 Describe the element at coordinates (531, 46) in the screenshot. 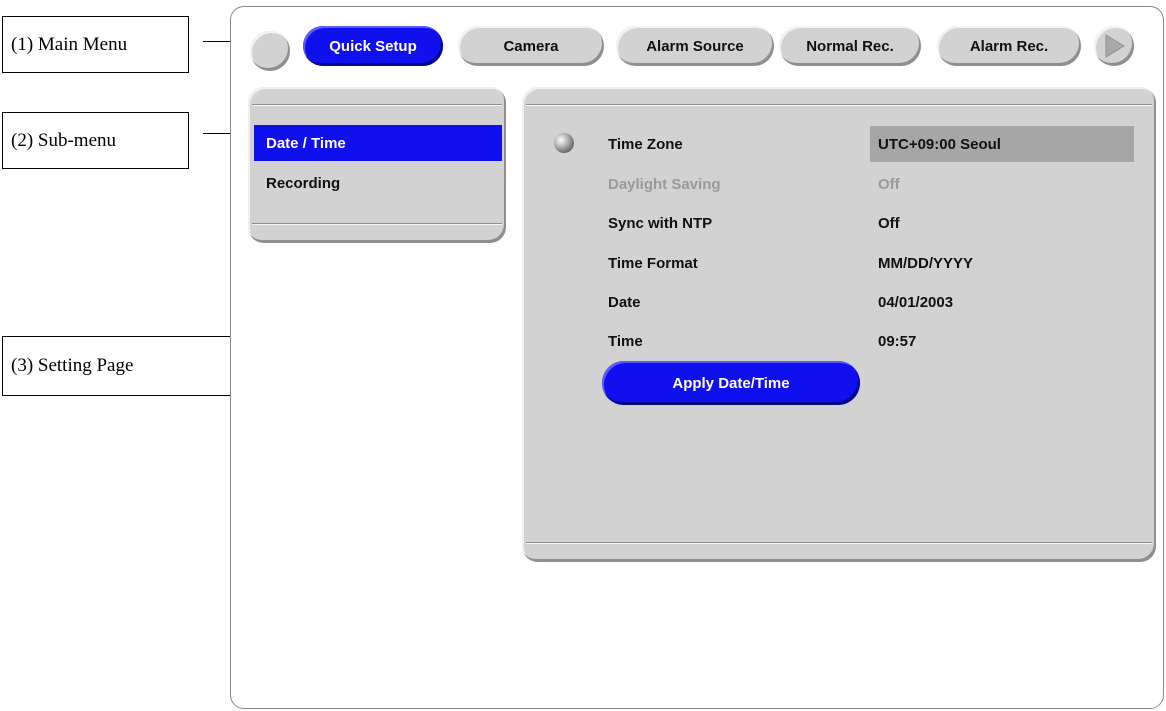

I see `tab-camera: Camera` at that location.